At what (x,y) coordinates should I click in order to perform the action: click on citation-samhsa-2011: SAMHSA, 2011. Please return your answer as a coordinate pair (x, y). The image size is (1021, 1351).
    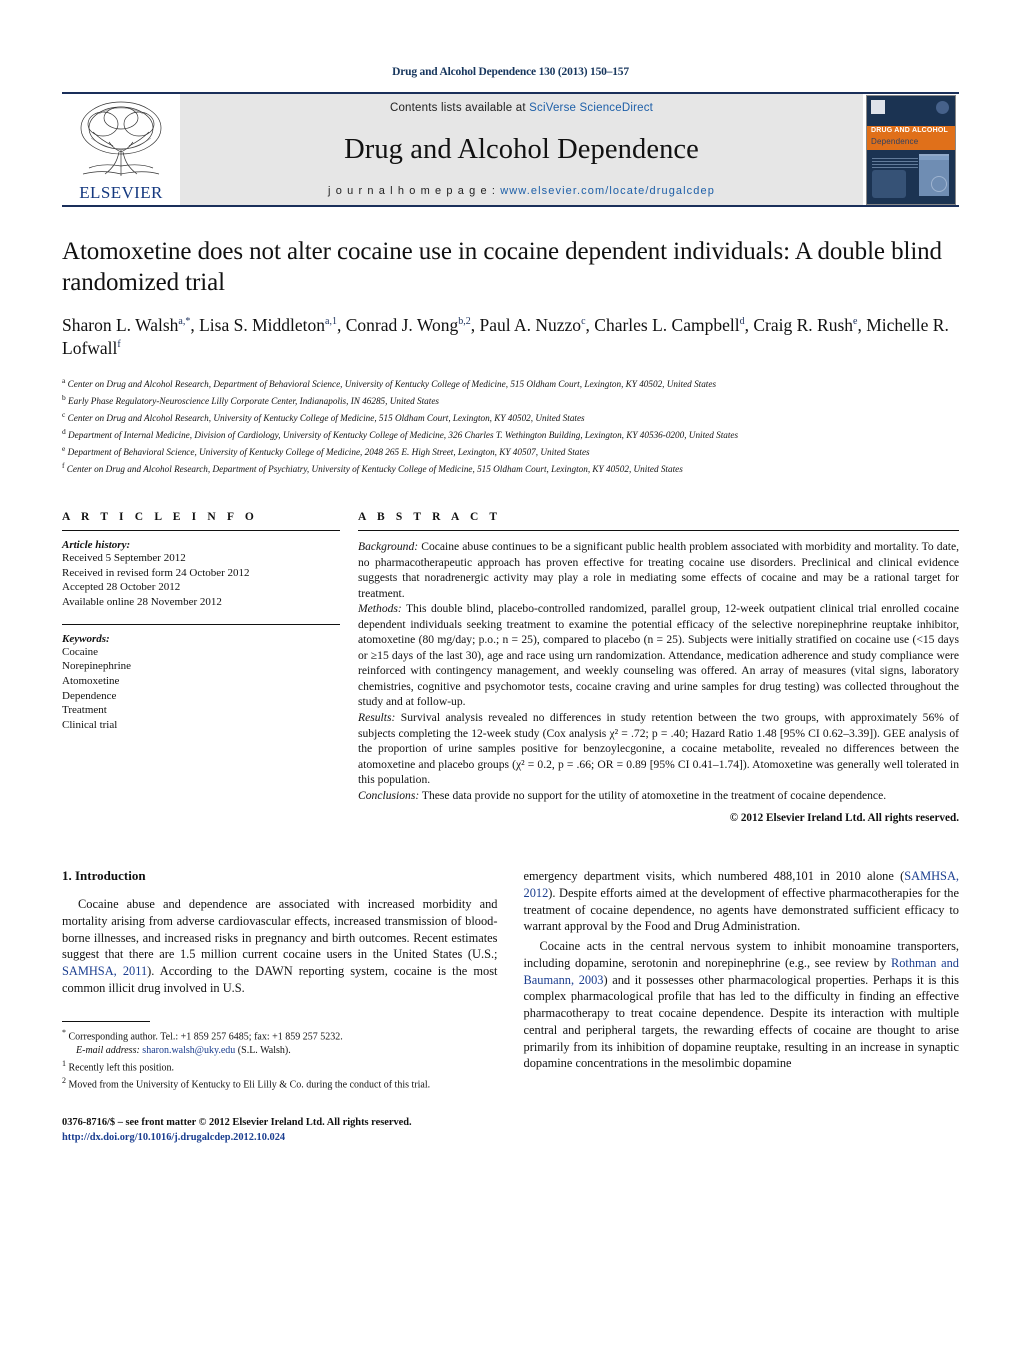
    Looking at the image, I should click on (104, 971).